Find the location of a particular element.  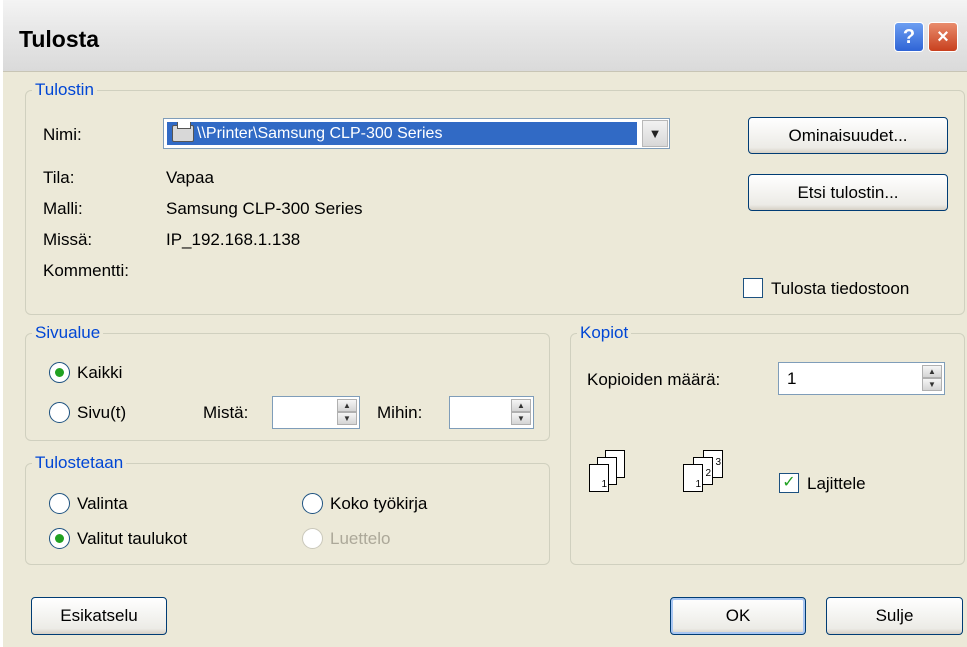

copies-value: 1 is located at coordinates (792, 378).